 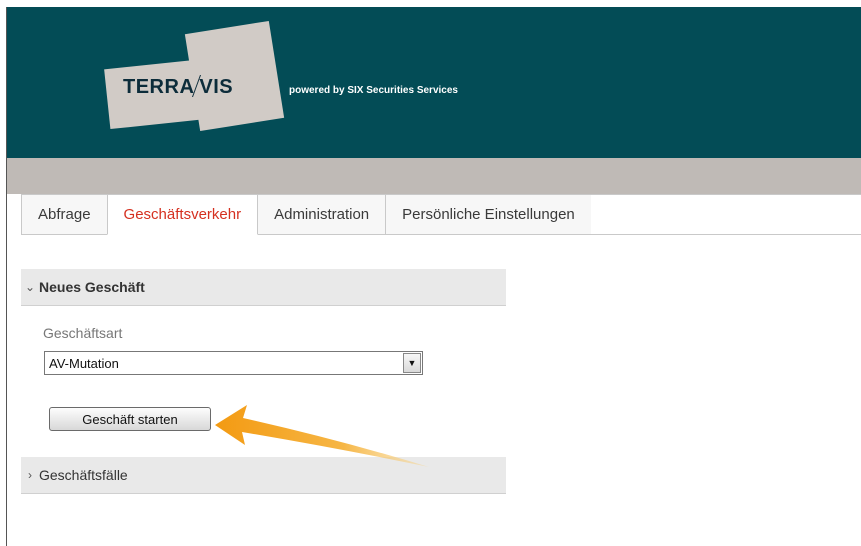 What do you see at coordinates (322, 214) in the screenshot?
I see `tab-administration: Administration` at bounding box center [322, 214].